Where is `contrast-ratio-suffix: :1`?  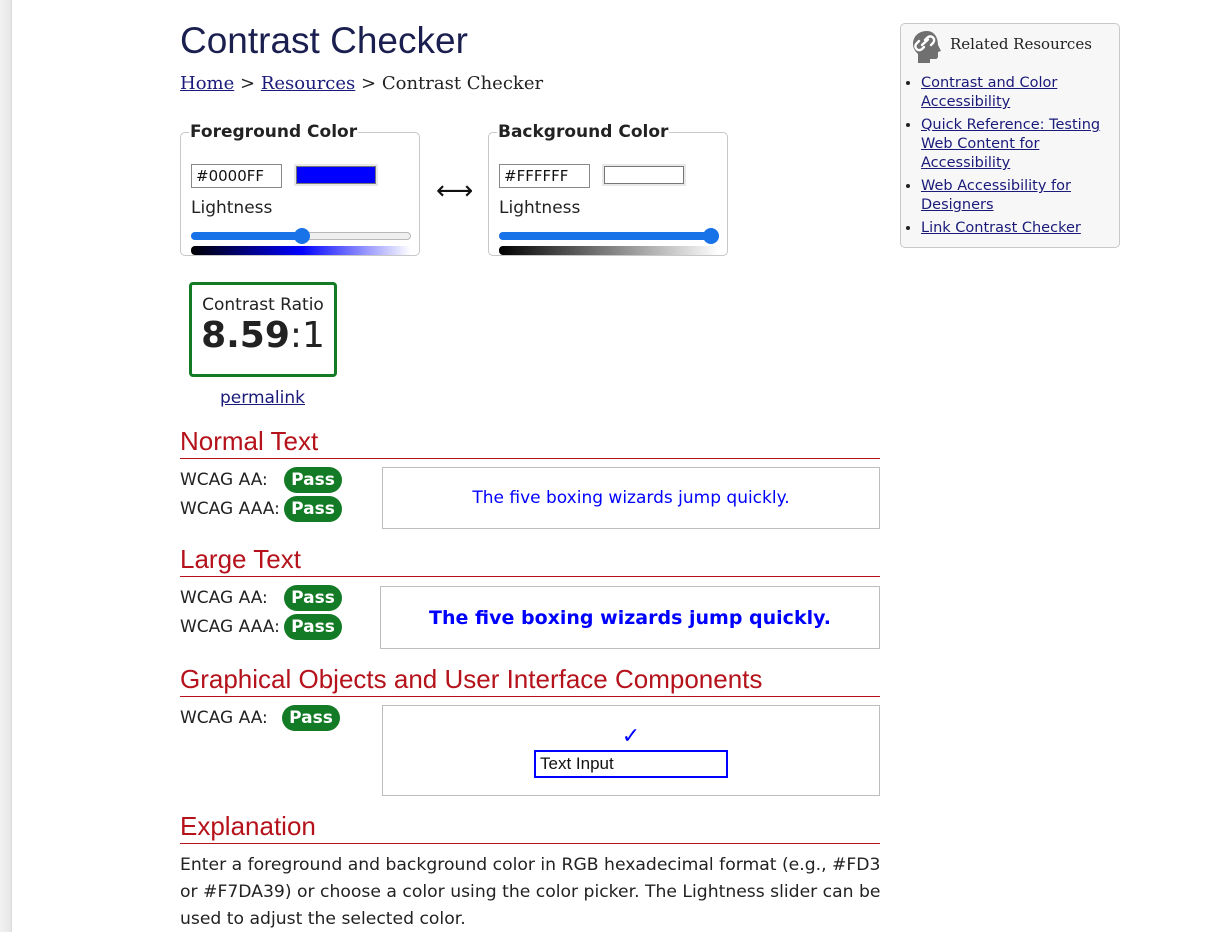
contrast-ratio-suffix: :1 is located at coordinates (307, 335).